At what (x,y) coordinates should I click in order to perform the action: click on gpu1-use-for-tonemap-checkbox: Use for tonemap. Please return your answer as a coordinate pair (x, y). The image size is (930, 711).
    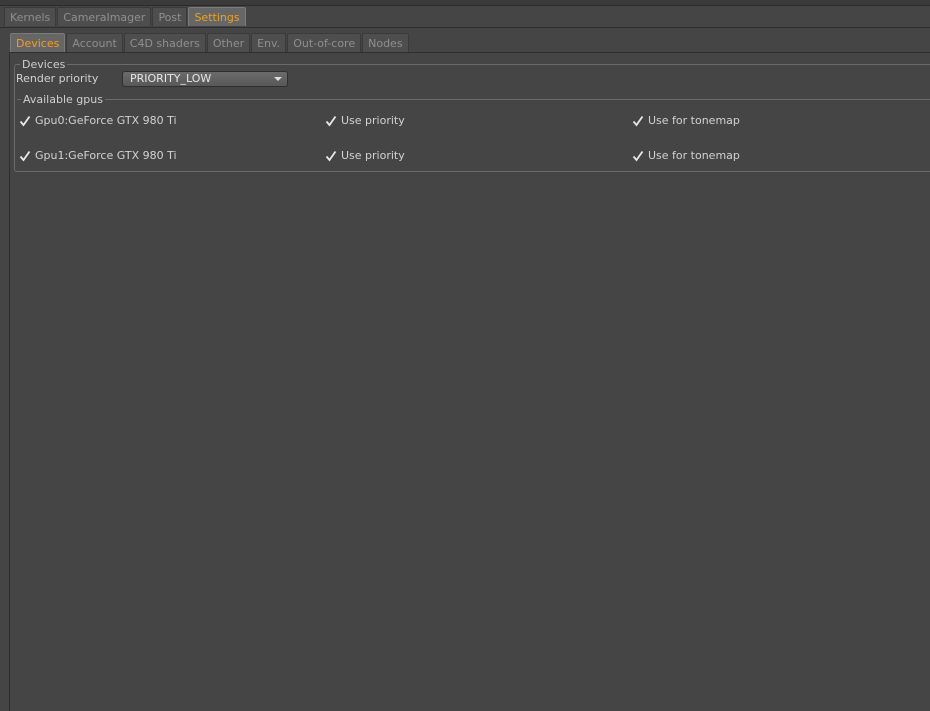
    Looking at the image, I should click on (686, 156).